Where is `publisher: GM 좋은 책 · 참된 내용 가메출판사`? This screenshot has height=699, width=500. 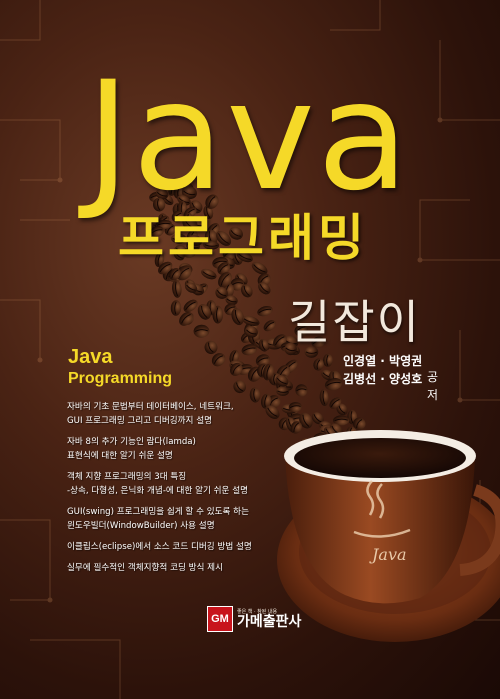 publisher: GM 좋은 책 · 참된 내용 가메출판사 is located at coordinates (254, 619).